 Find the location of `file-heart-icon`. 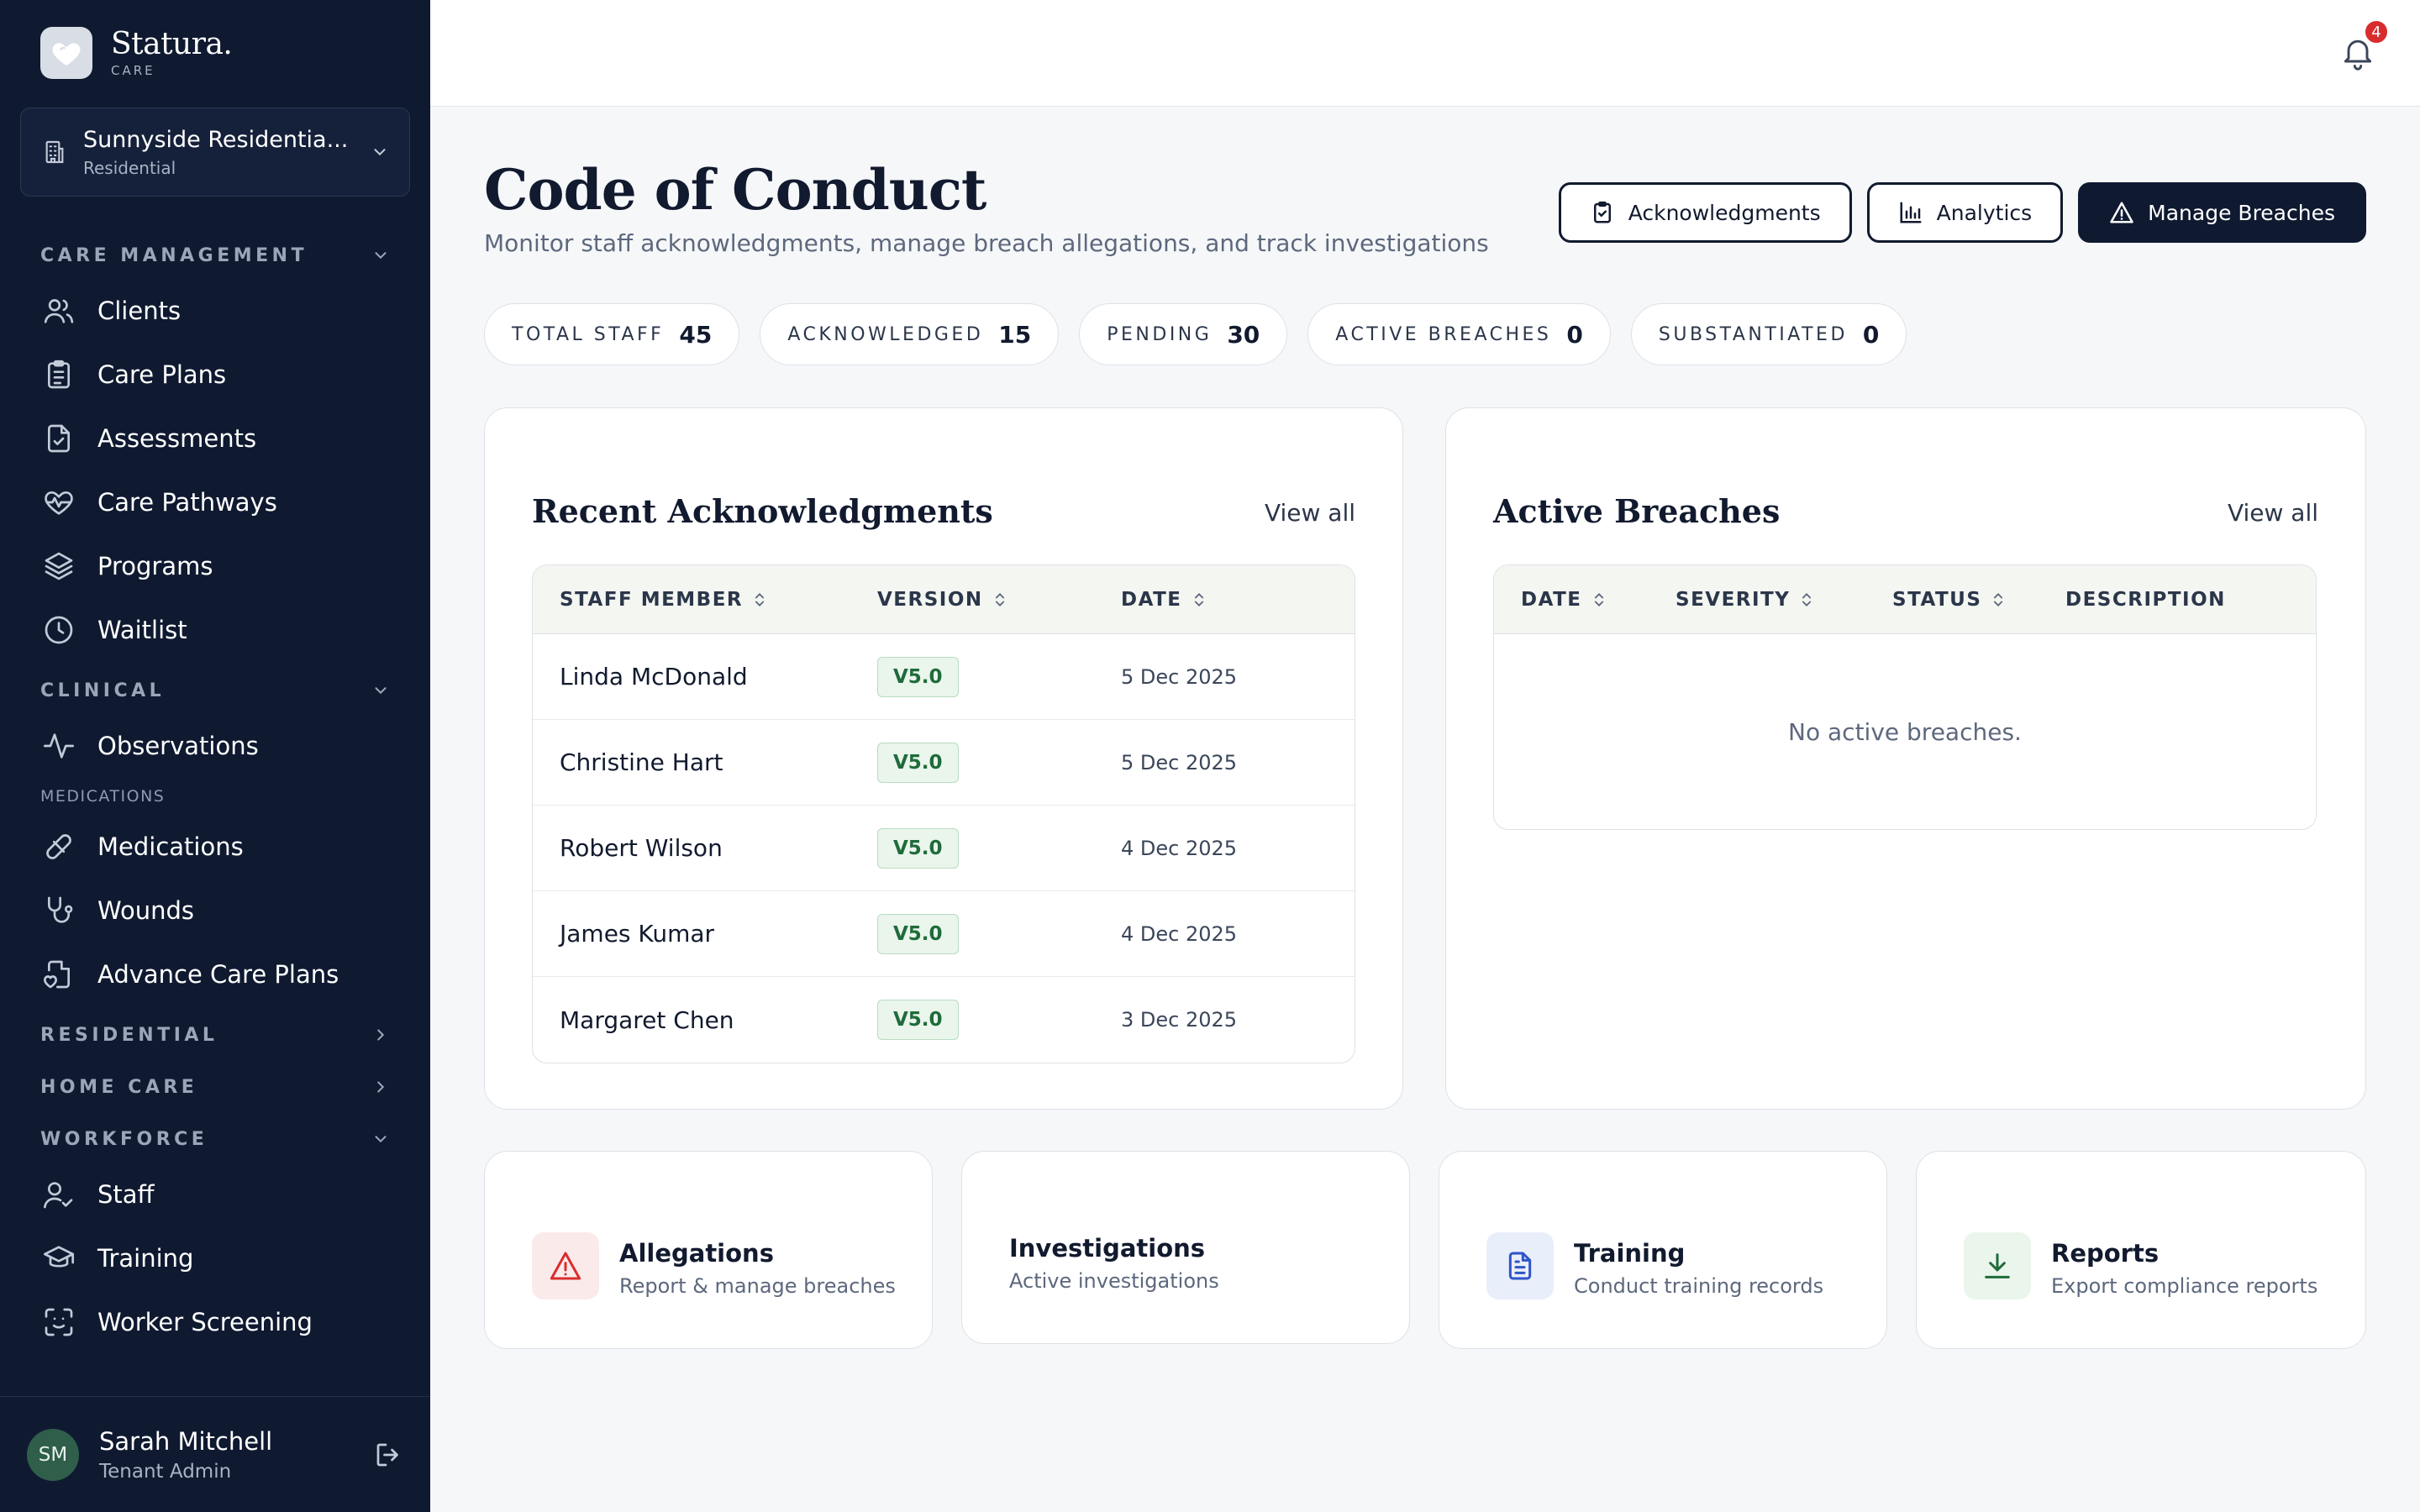

file-heart-icon is located at coordinates (57, 974).